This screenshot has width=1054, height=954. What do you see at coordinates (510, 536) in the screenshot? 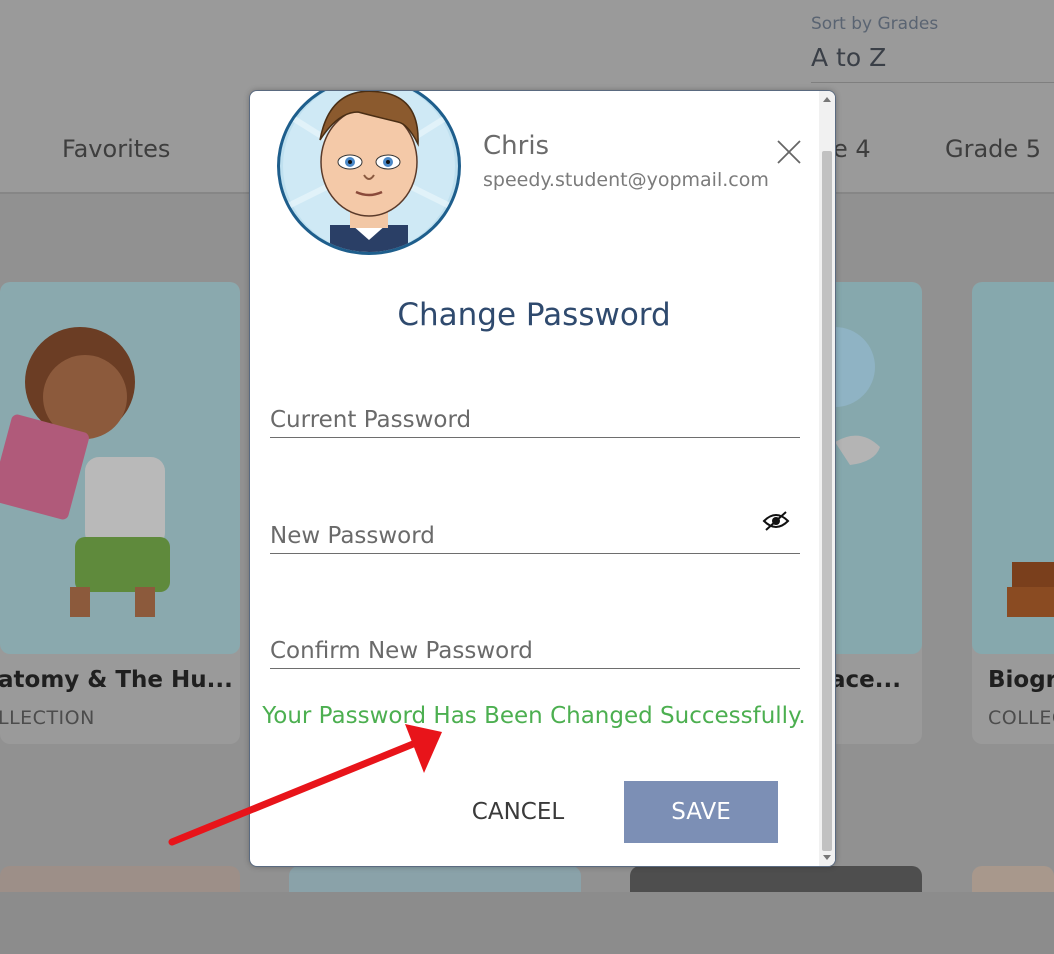
I see `new-password-input` at bounding box center [510, 536].